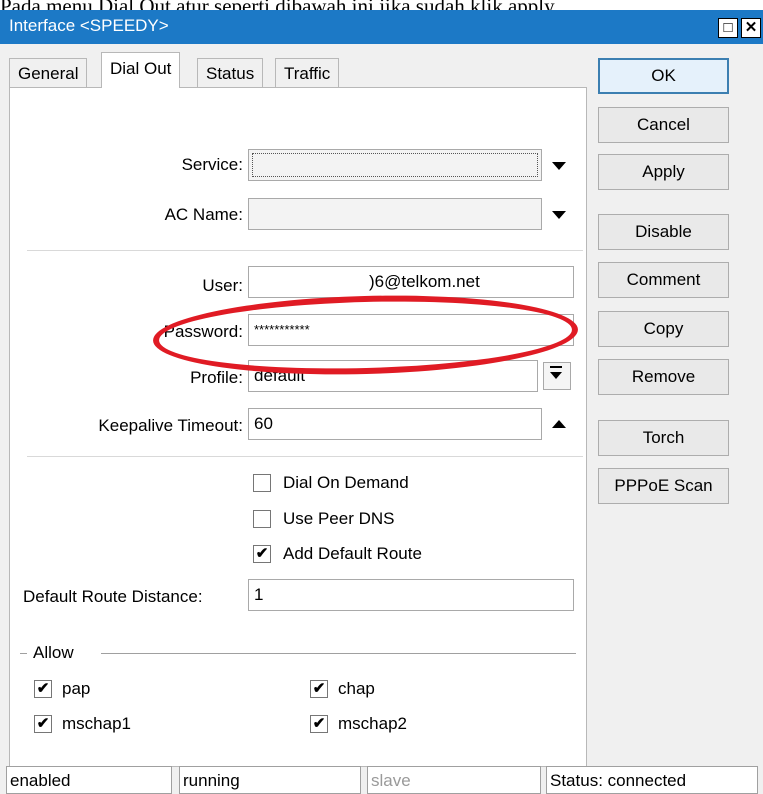  What do you see at coordinates (319, 689) in the screenshot?
I see `chap-checkbox: ✔` at bounding box center [319, 689].